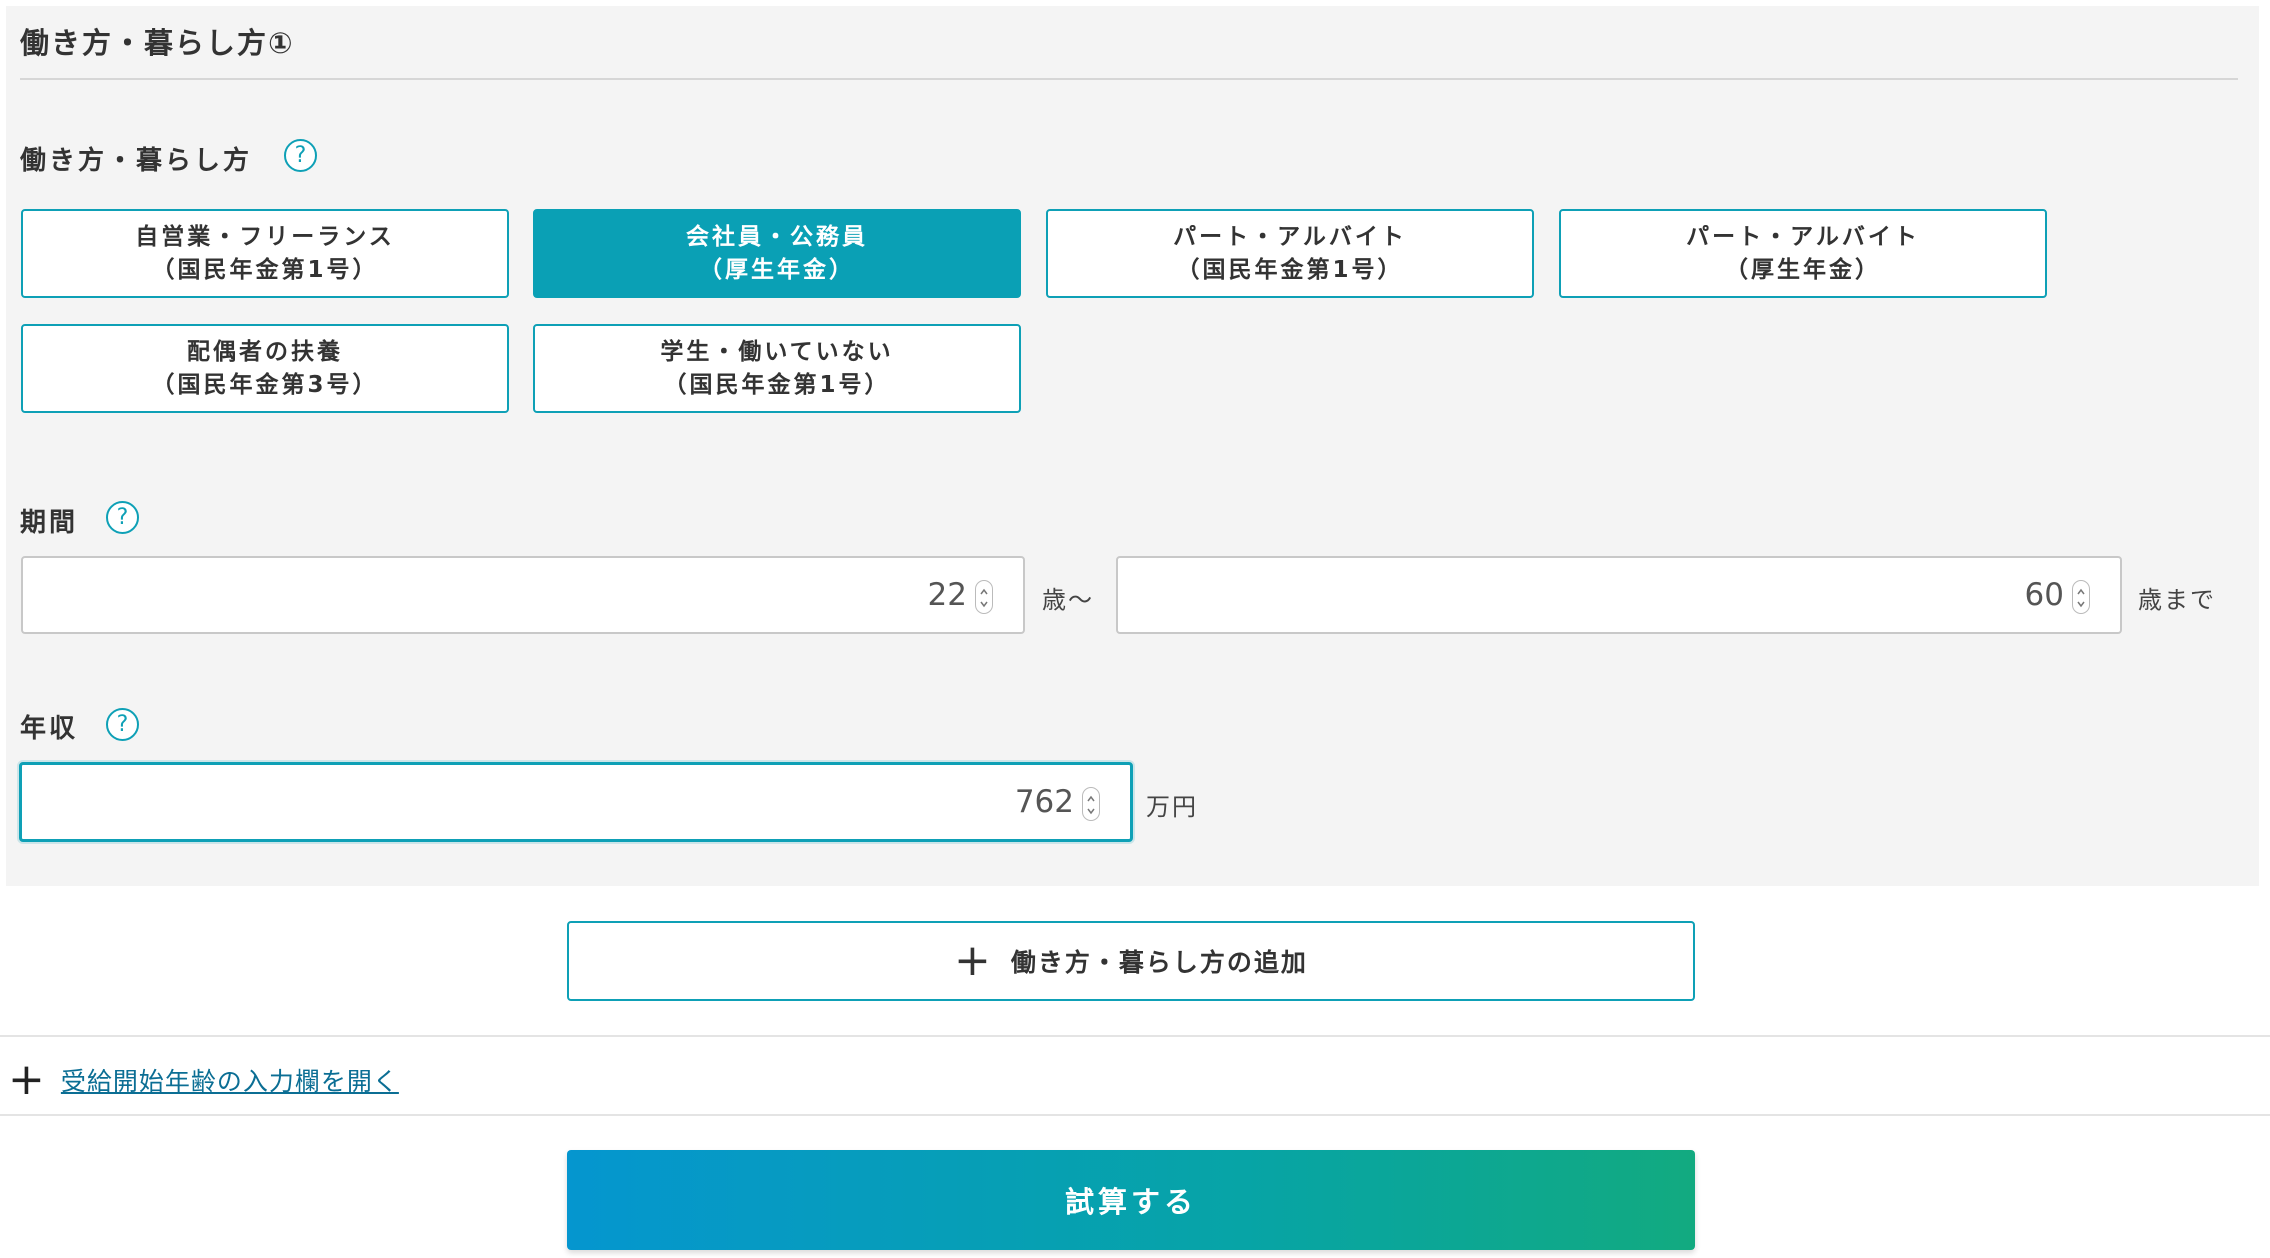 This screenshot has height=1258, width=2270. I want to click on period-label: 期間, so click(49, 523).